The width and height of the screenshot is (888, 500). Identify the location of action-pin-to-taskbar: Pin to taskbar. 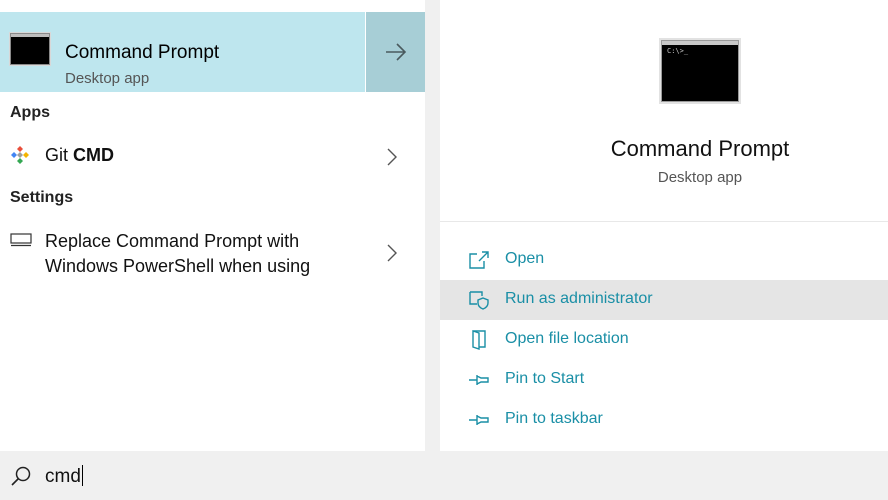
(664, 420).